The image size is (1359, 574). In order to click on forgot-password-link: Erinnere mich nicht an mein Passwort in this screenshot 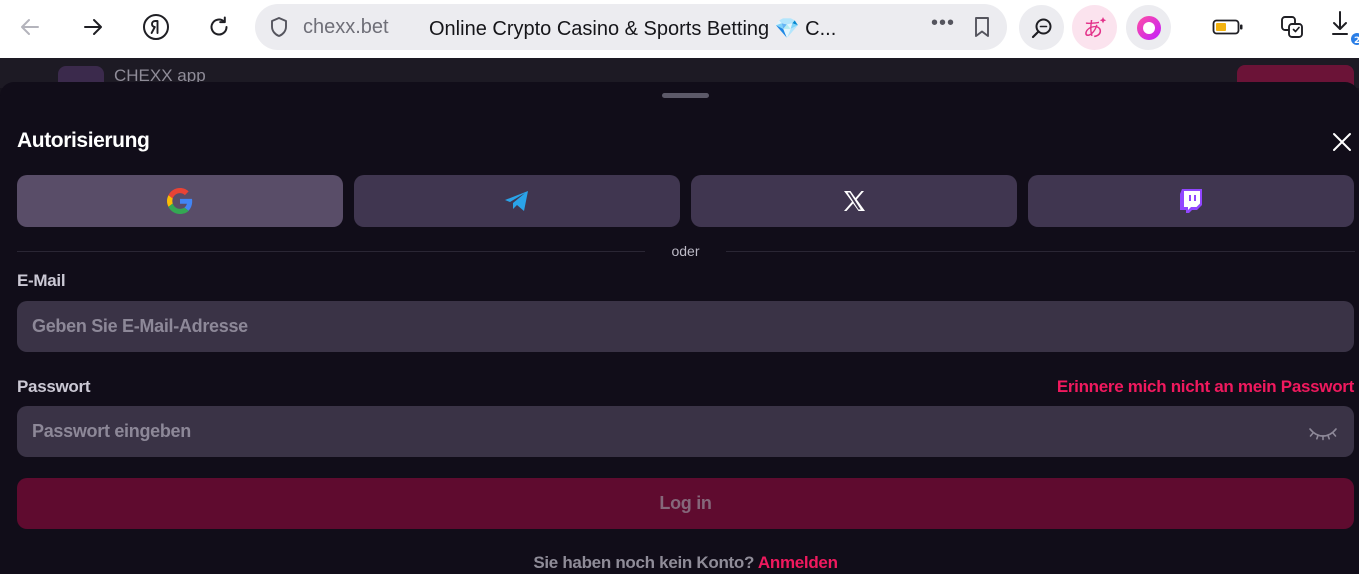, I will do `click(1205, 387)`.